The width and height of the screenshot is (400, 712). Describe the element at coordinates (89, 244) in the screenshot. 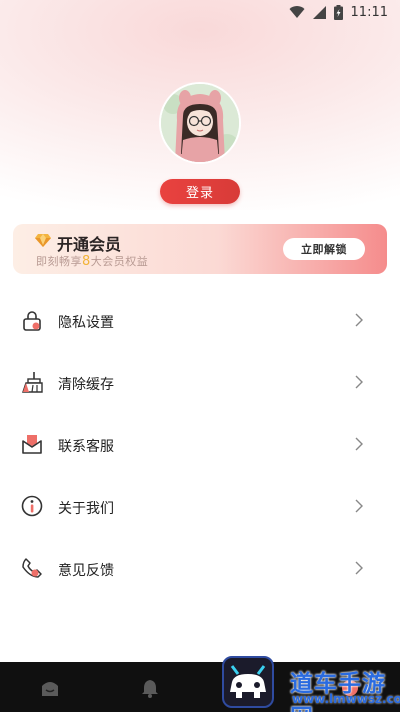

I see `vip-title: 开通会员` at that location.